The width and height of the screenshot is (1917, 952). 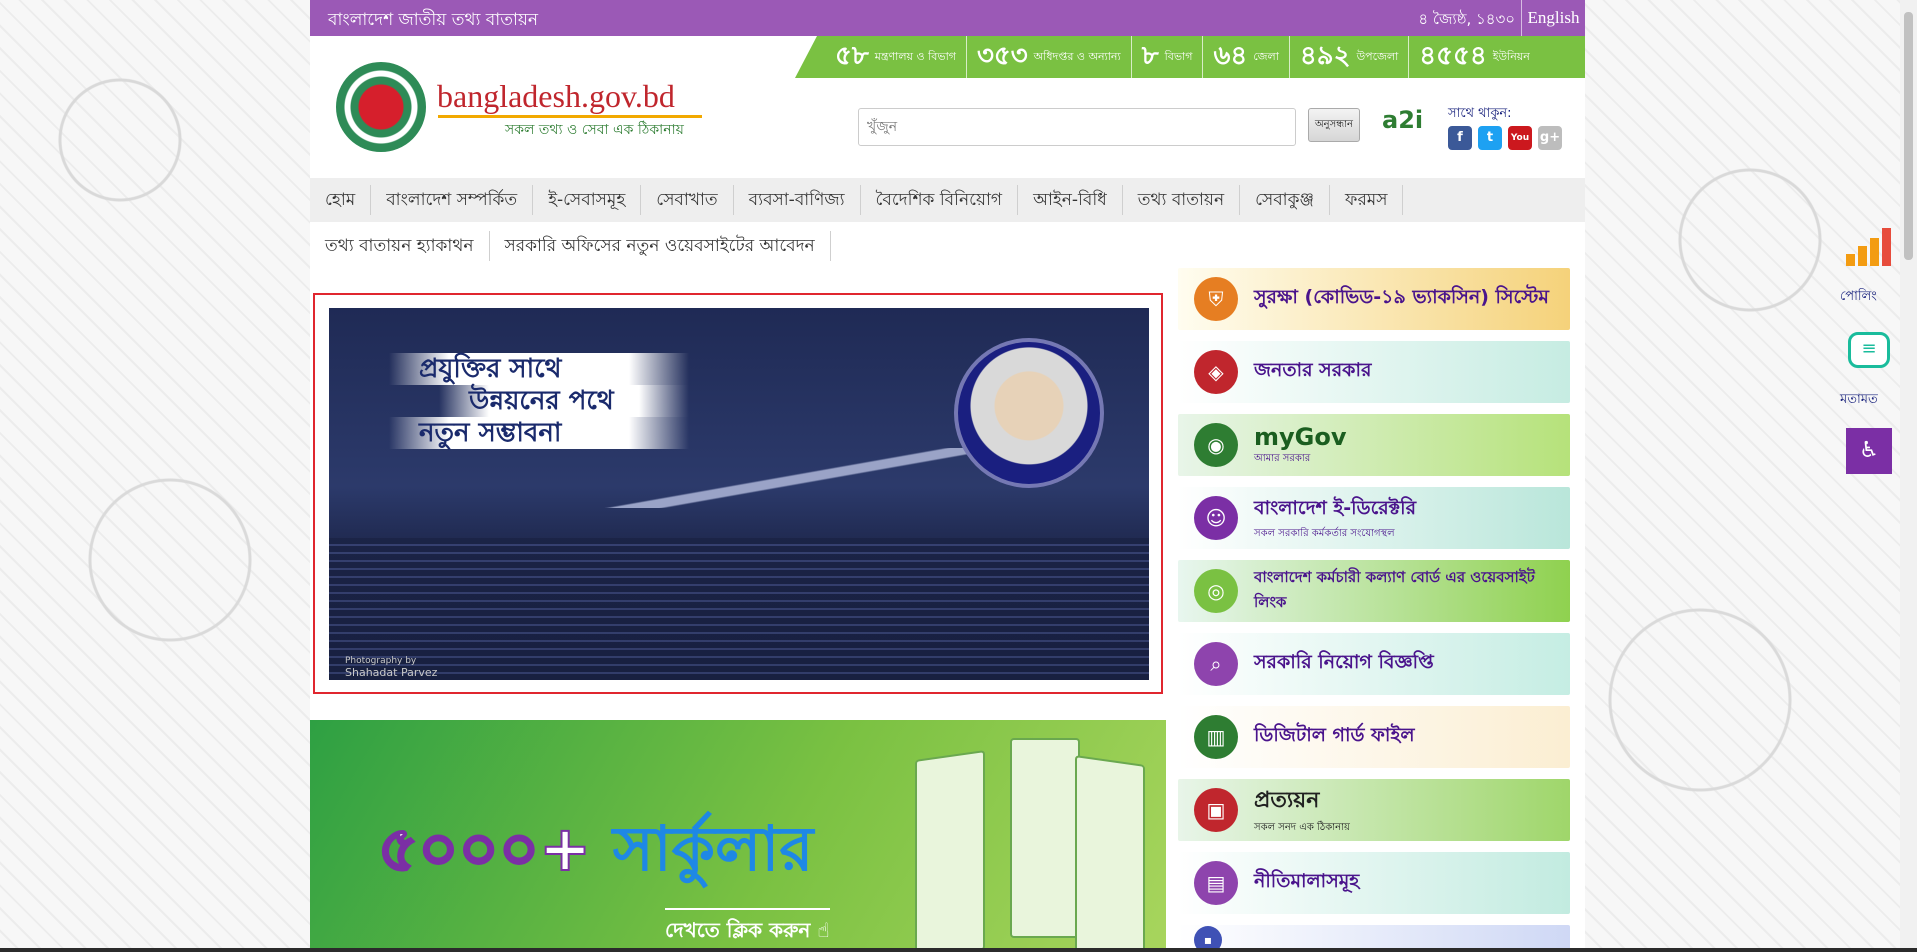 I want to click on follow-label: সাথে থাকুন:, so click(x=1480, y=113).